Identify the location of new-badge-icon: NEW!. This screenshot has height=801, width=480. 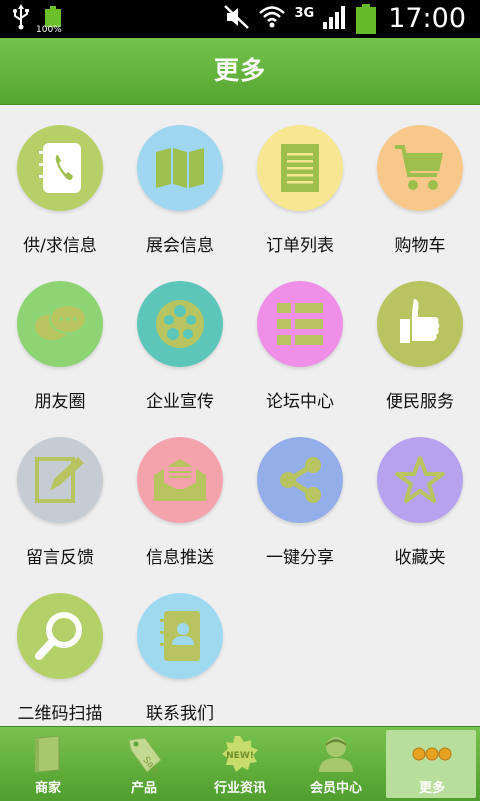
(240, 754).